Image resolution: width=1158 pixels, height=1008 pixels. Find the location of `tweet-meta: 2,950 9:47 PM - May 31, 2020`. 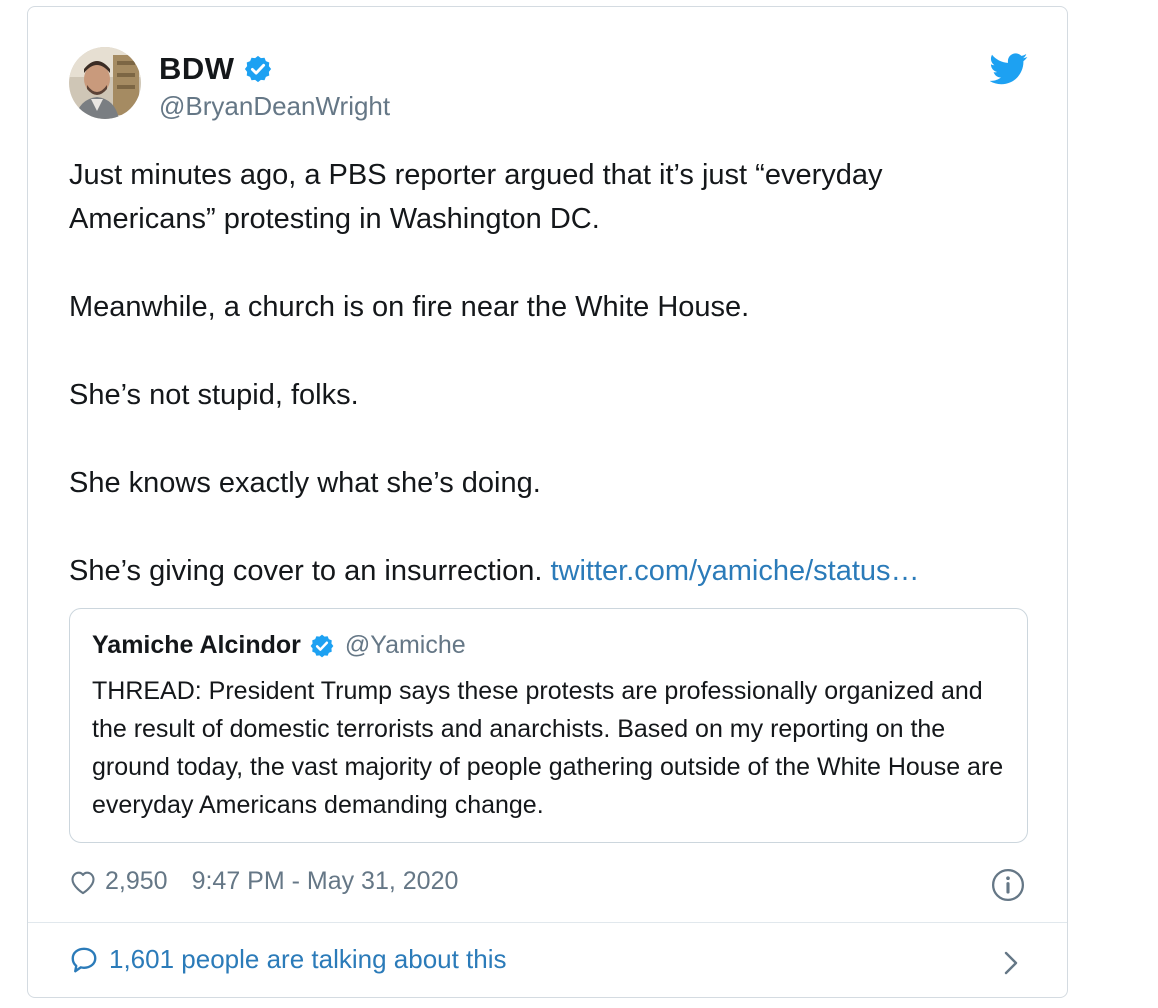

tweet-meta: 2,950 9:47 PM - May 31, 2020 is located at coordinates (263, 881).